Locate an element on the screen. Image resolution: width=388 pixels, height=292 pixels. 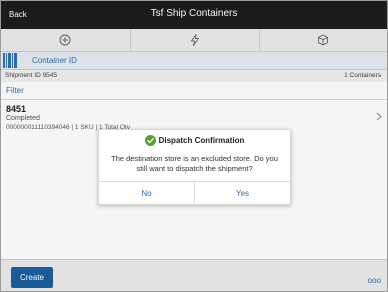
dialog-title: Dispatch Confirmation is located at coordinates (201, 140).